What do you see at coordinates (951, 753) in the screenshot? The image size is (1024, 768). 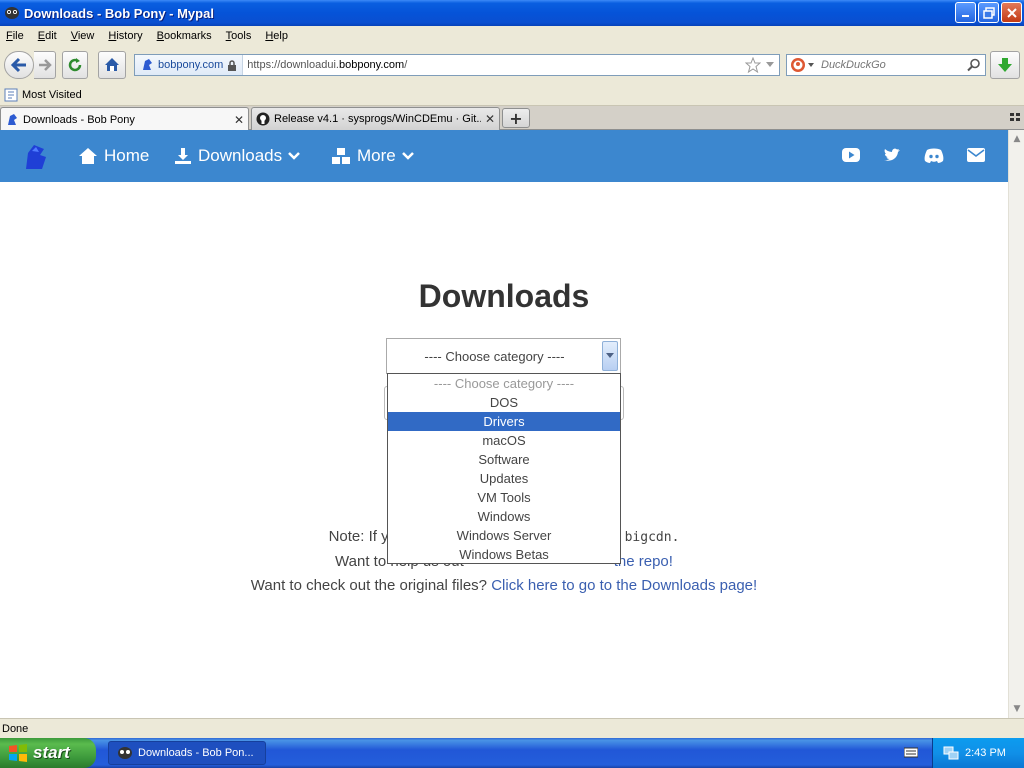 I see `network-icon` at bounding box center [951, 753].